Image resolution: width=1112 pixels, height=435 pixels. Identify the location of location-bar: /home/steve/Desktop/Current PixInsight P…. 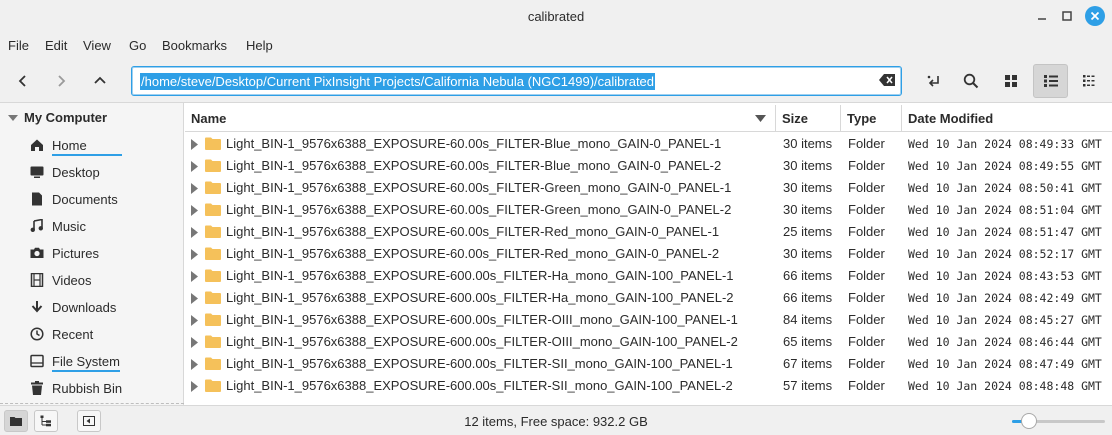
(516, 81).